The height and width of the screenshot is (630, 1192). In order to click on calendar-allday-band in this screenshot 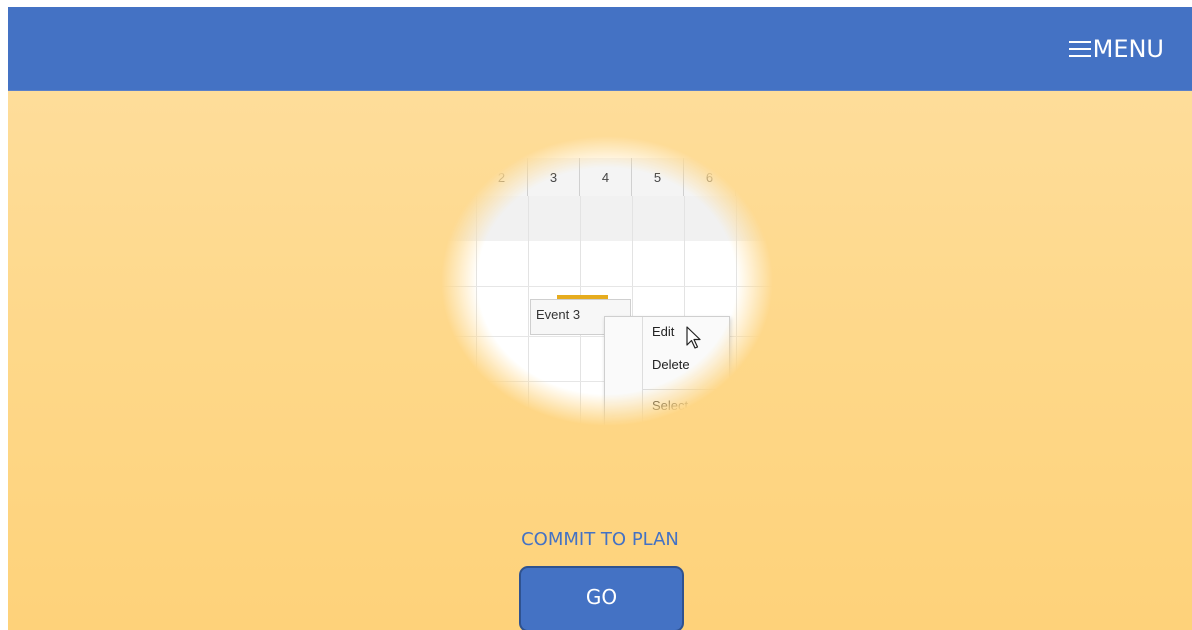, I will do `click(607, 218)`.